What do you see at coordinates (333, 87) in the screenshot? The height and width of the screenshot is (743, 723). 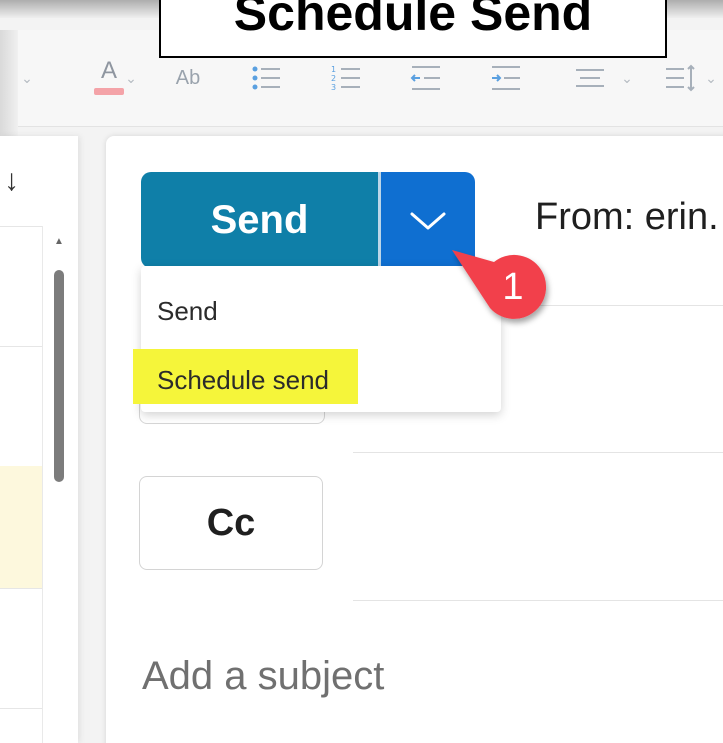 I see `svg-text: 3` at bounding box center [333, 87].